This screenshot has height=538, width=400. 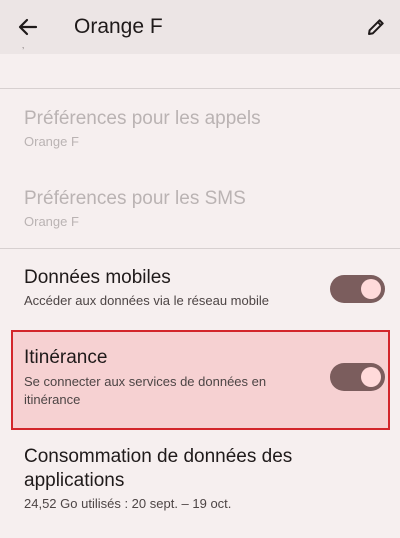 I want to click on call-preferences-subtitle: Orange F, so click(x=51, y=141).